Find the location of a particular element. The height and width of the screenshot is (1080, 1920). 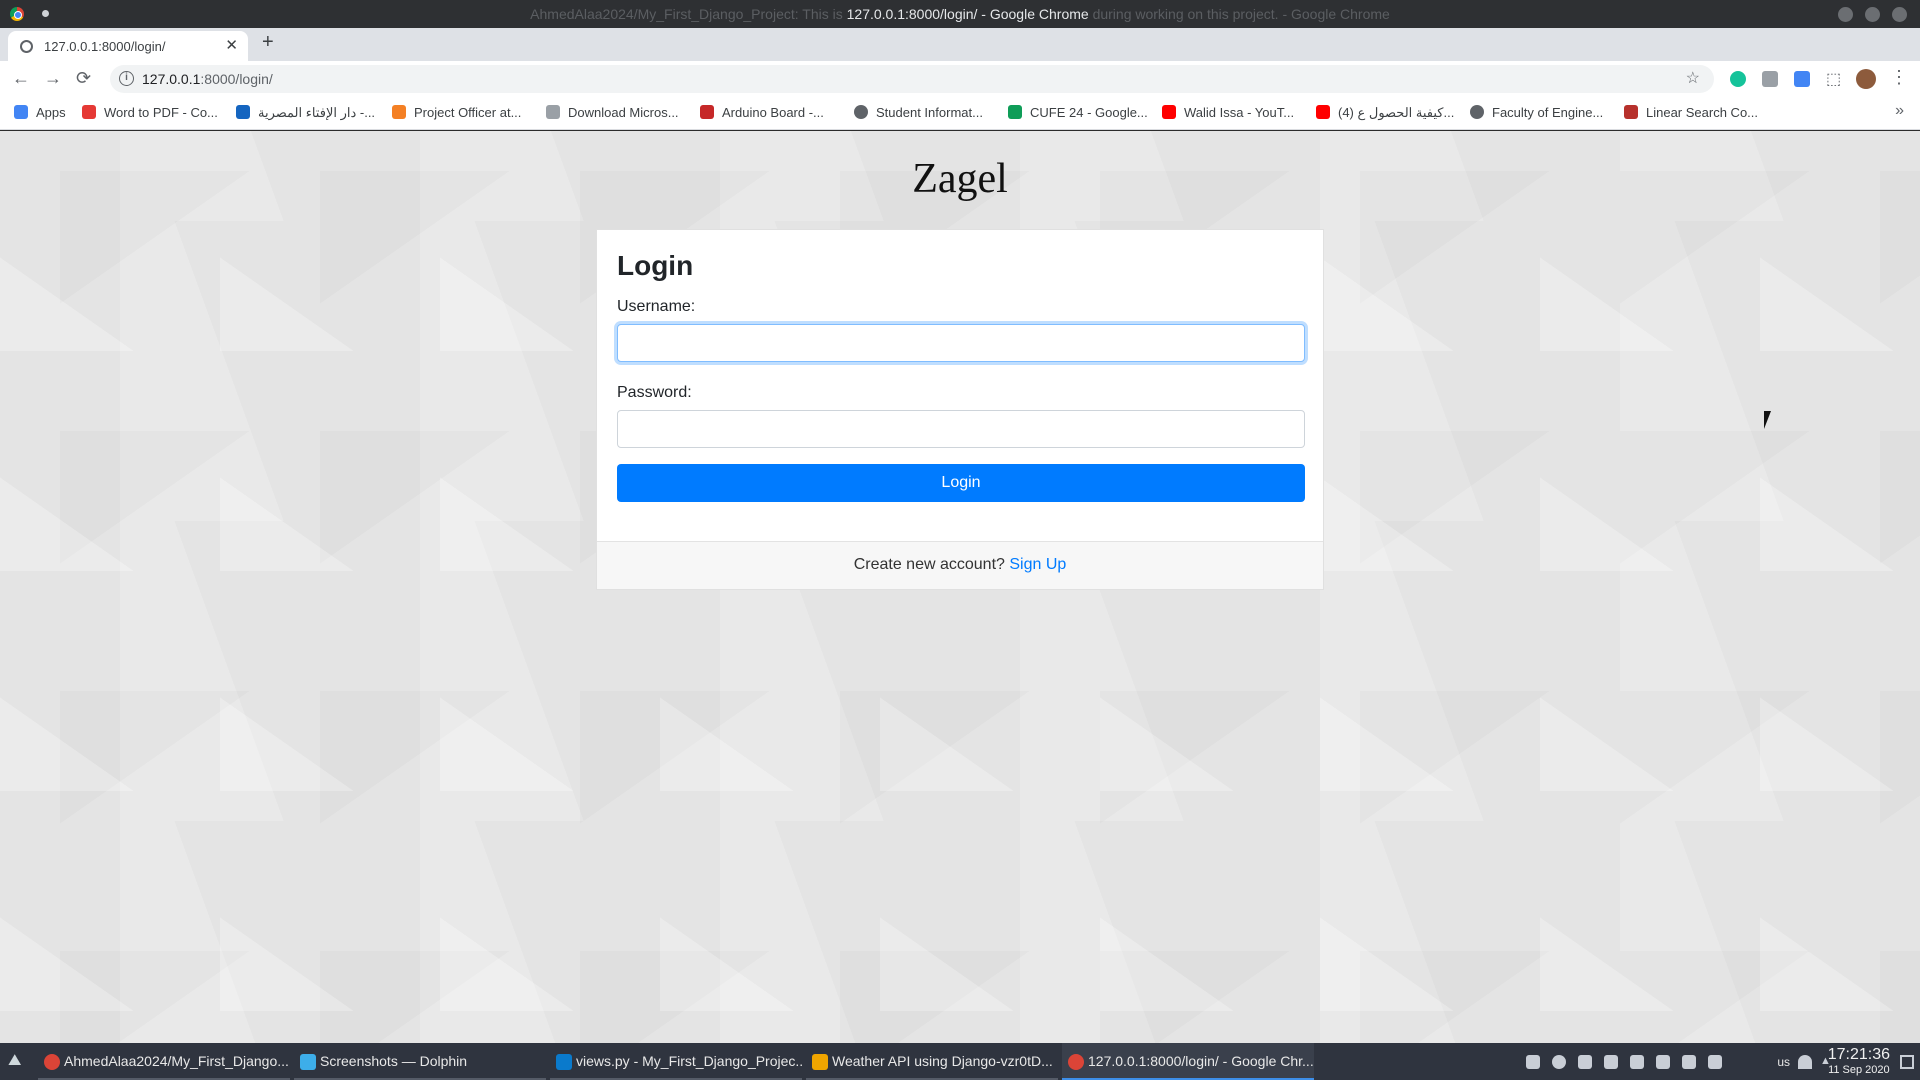

site-title: Zagel is located at coordinates (960, 179).